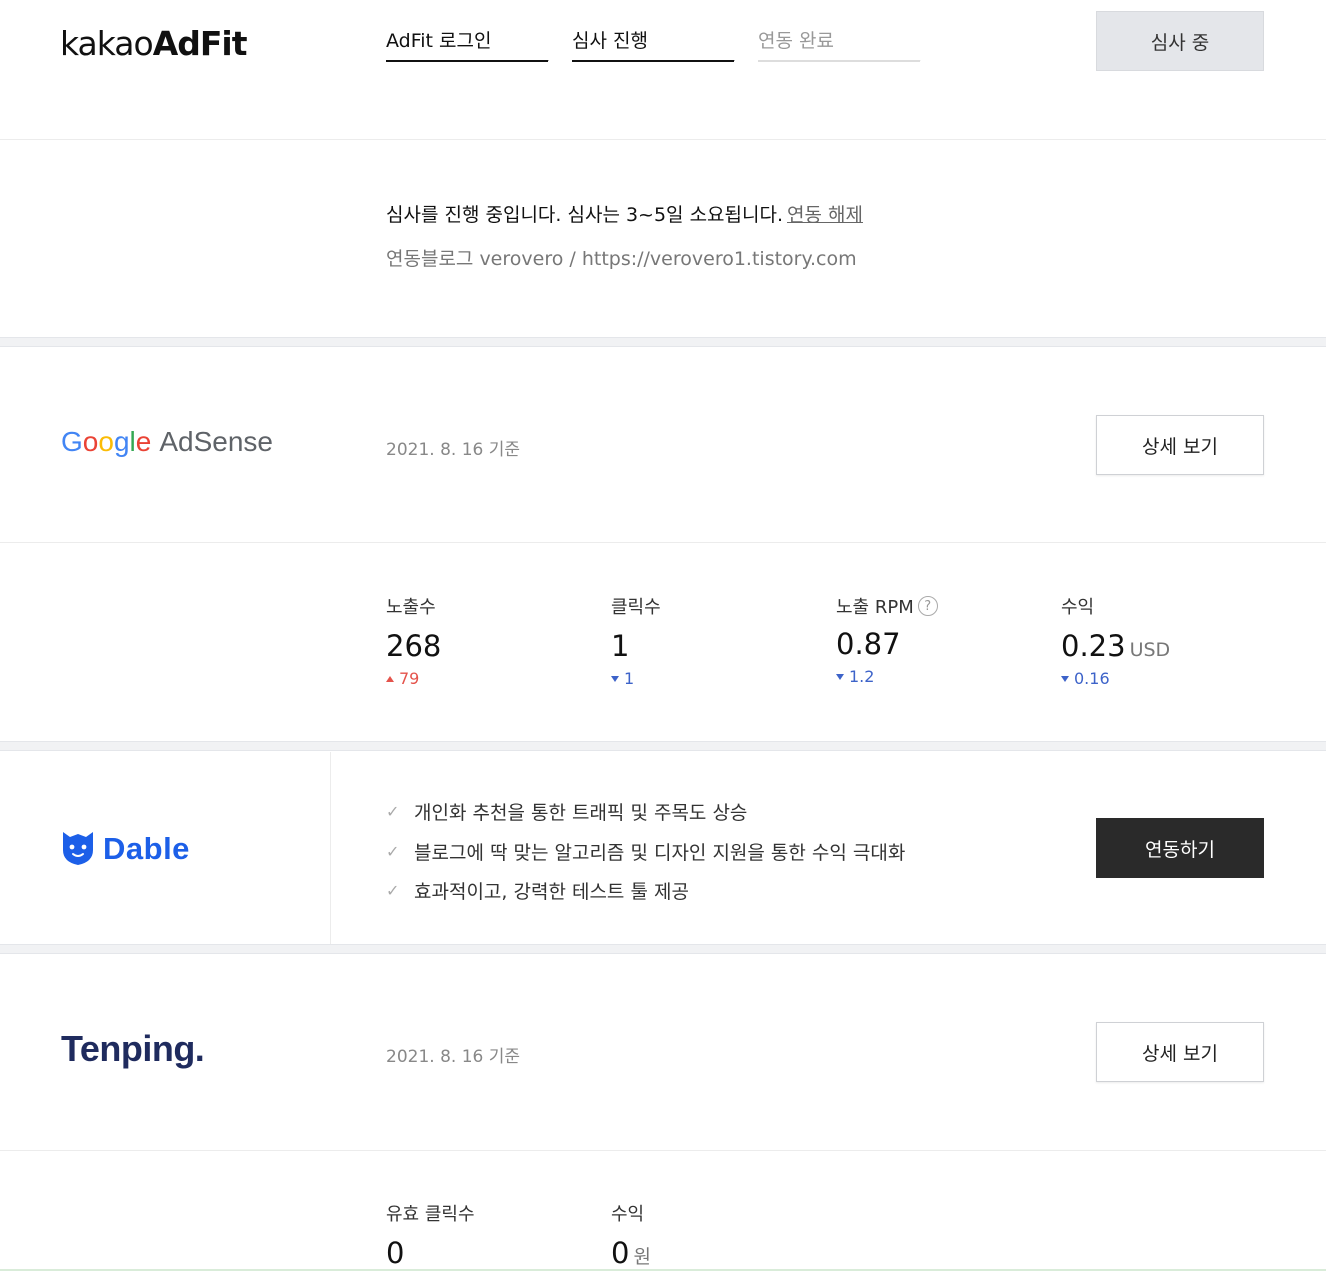 This screenshot has height=1271, width=1326. I want to click on kakao-adfit-logo: kakaoAdFit, so click(153, 43).